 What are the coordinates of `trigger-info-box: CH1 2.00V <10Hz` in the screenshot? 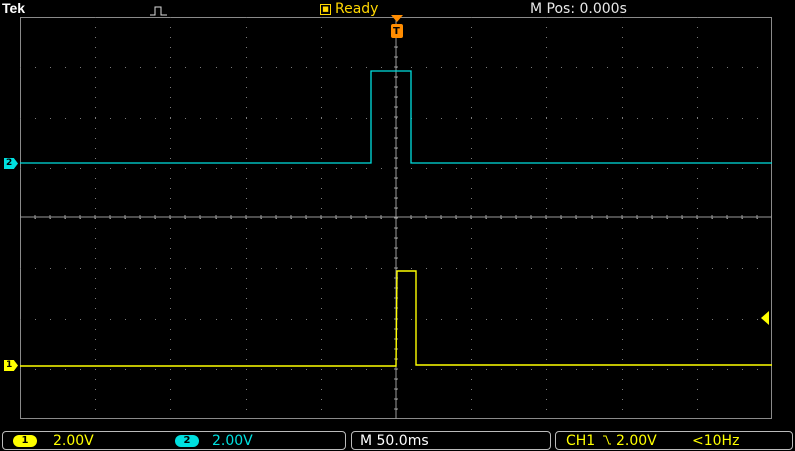 It's located at (674, 440).